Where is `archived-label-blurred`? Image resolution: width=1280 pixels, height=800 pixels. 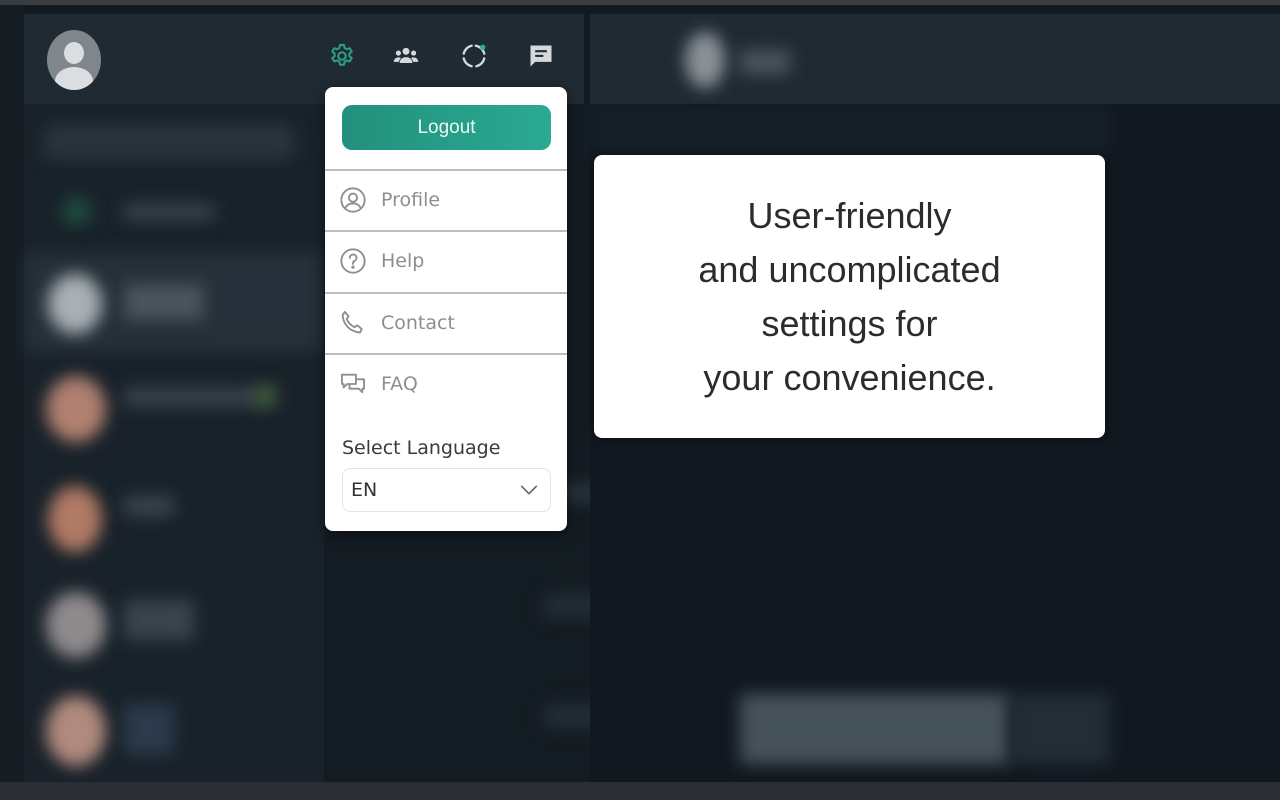
archived-label-blurred is located at coordinates (169, 212).